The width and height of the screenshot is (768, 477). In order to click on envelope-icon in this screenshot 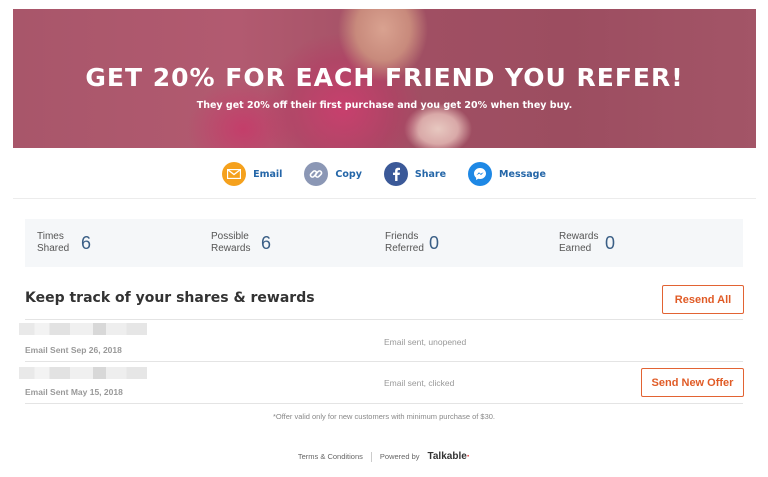, I will do `click(234, 174)`.